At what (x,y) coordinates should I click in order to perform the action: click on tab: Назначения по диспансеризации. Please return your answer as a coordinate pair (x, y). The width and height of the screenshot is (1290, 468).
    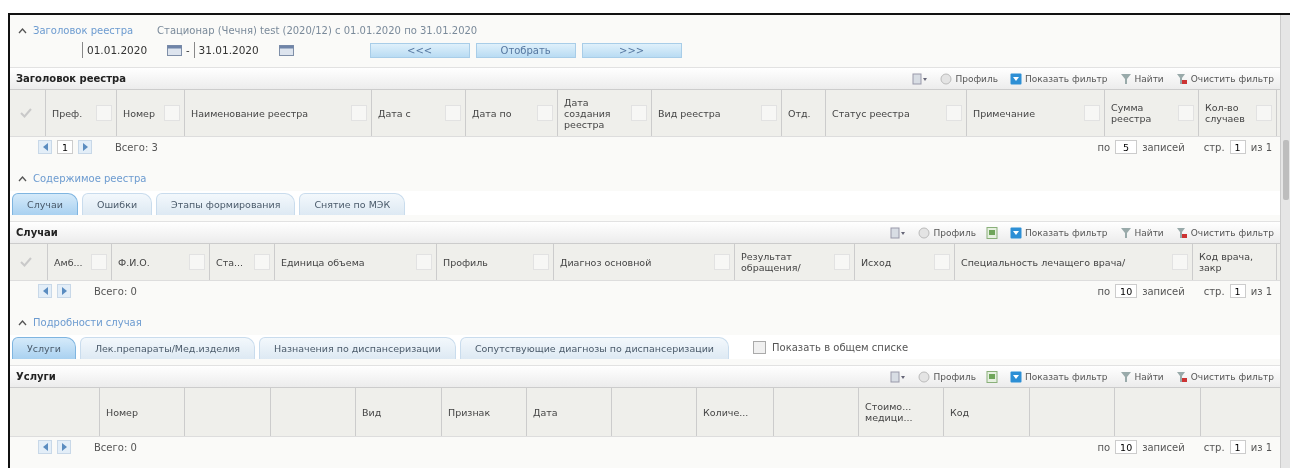
    Looking at the image, I should click on (357, 348).